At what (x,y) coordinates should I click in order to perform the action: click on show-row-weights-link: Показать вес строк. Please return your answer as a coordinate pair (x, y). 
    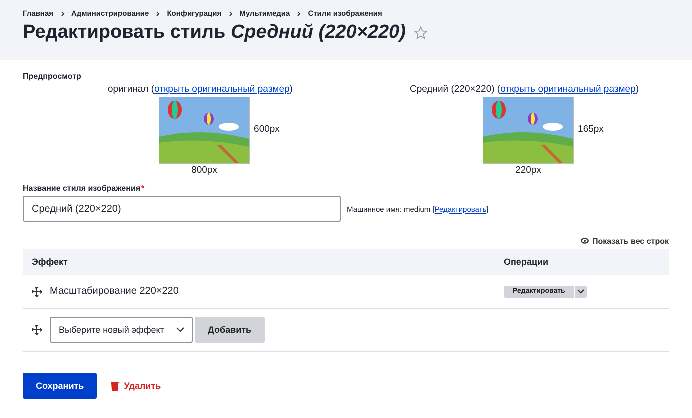
    Looking at the image, I should click on (625, 241).